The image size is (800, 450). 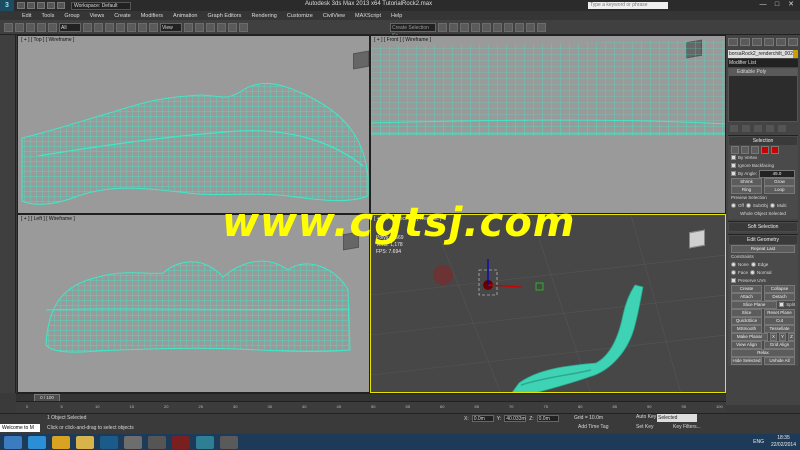 What do you see at coordinates (765, 149) in the screenshot?
I see `polygon-level-icon` at bounding box center [765, 149].